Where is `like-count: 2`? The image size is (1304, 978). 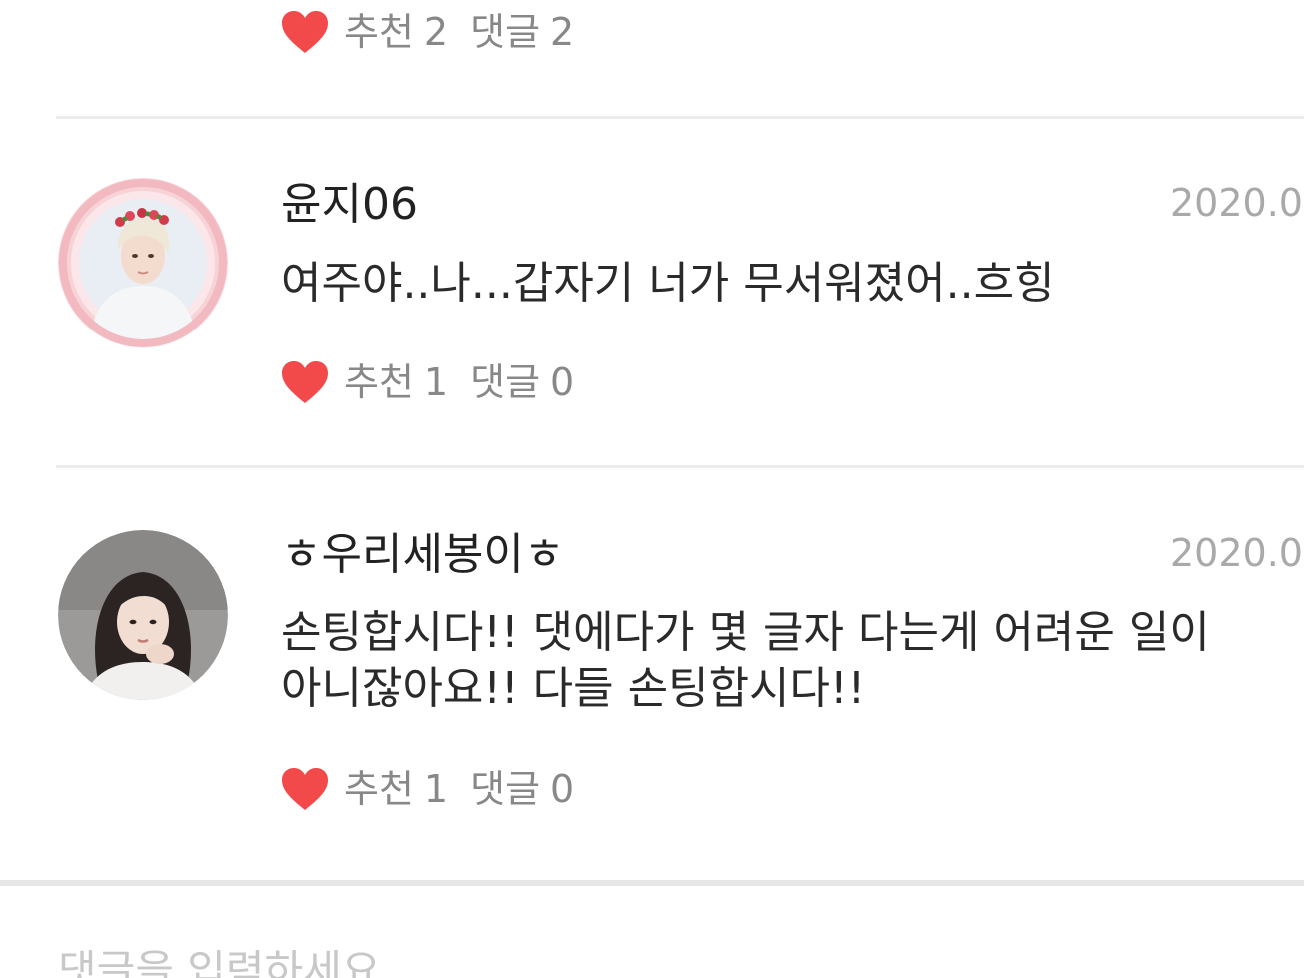
like-count: 2 is located at coordinates (436, 32).